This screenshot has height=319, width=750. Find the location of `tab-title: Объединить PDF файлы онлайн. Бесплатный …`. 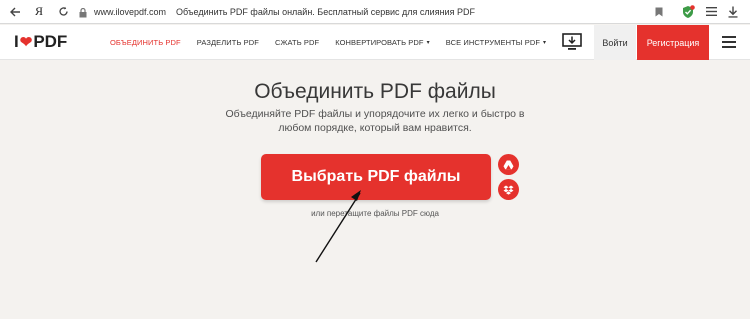

tab-title: Объединить PDF файлы онлайн. Бесплатный … is located at coordinates (325, 11).